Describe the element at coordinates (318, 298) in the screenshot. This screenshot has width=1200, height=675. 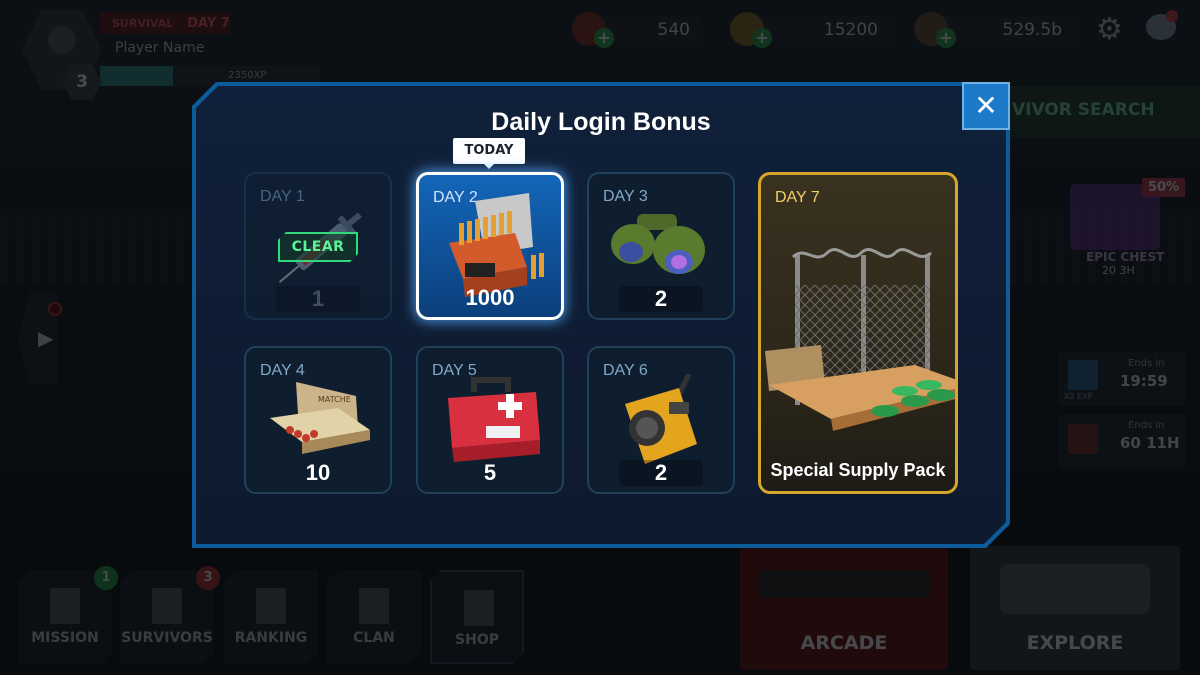
I see `reward-count: 1` at that location.